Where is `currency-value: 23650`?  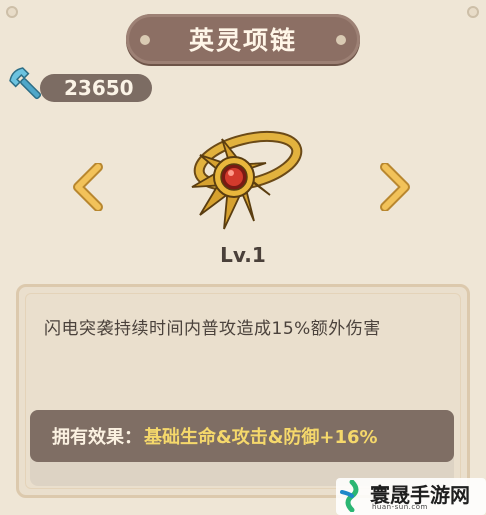 currency-value: 23650 is located at coordinates (99, 88).